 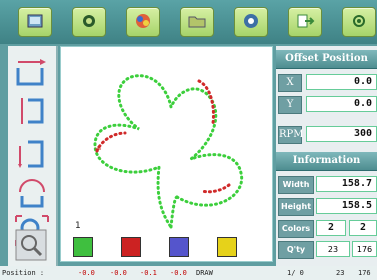 What do you see at coordinates (296, 207) in the screenshot?
I see `height-label: Height` at bounding box center [296, 207].